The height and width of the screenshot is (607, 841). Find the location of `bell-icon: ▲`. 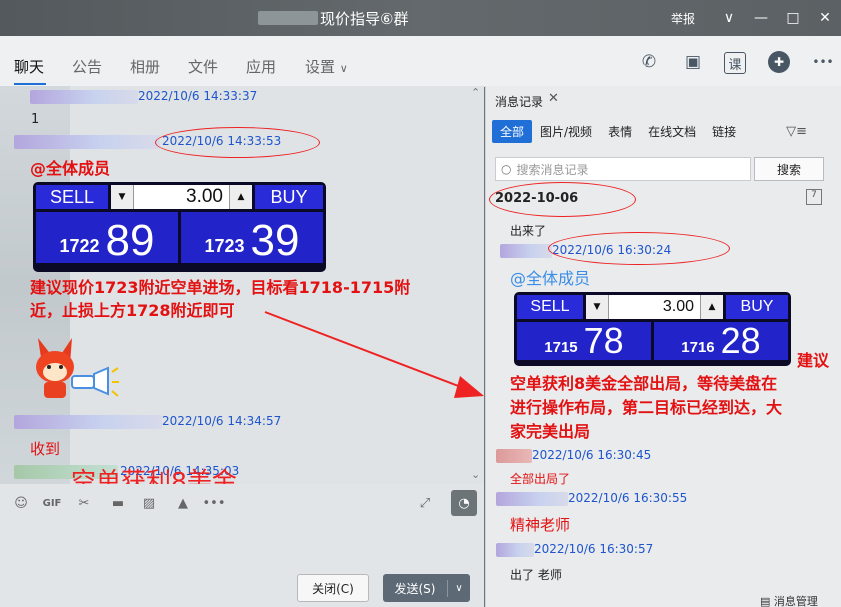

bell-icon: ▲ is located at coordinates (183, 503).